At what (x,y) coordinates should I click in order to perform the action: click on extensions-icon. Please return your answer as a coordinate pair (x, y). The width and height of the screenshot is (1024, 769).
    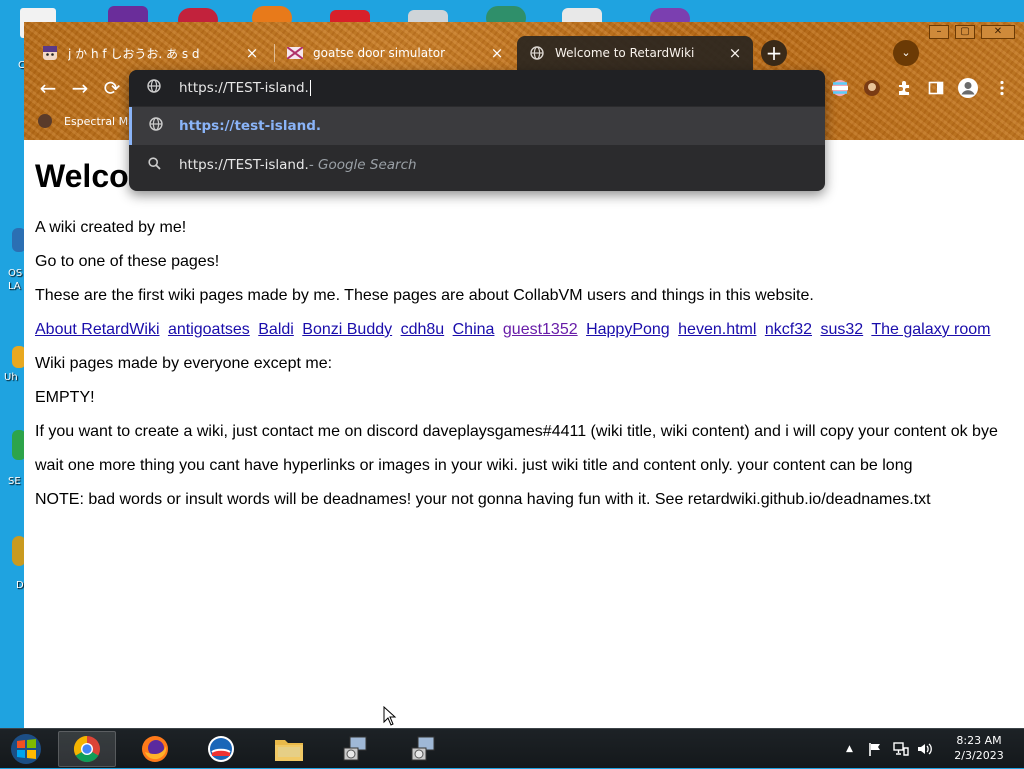
    Looking at the image, I should click on (904, 88).